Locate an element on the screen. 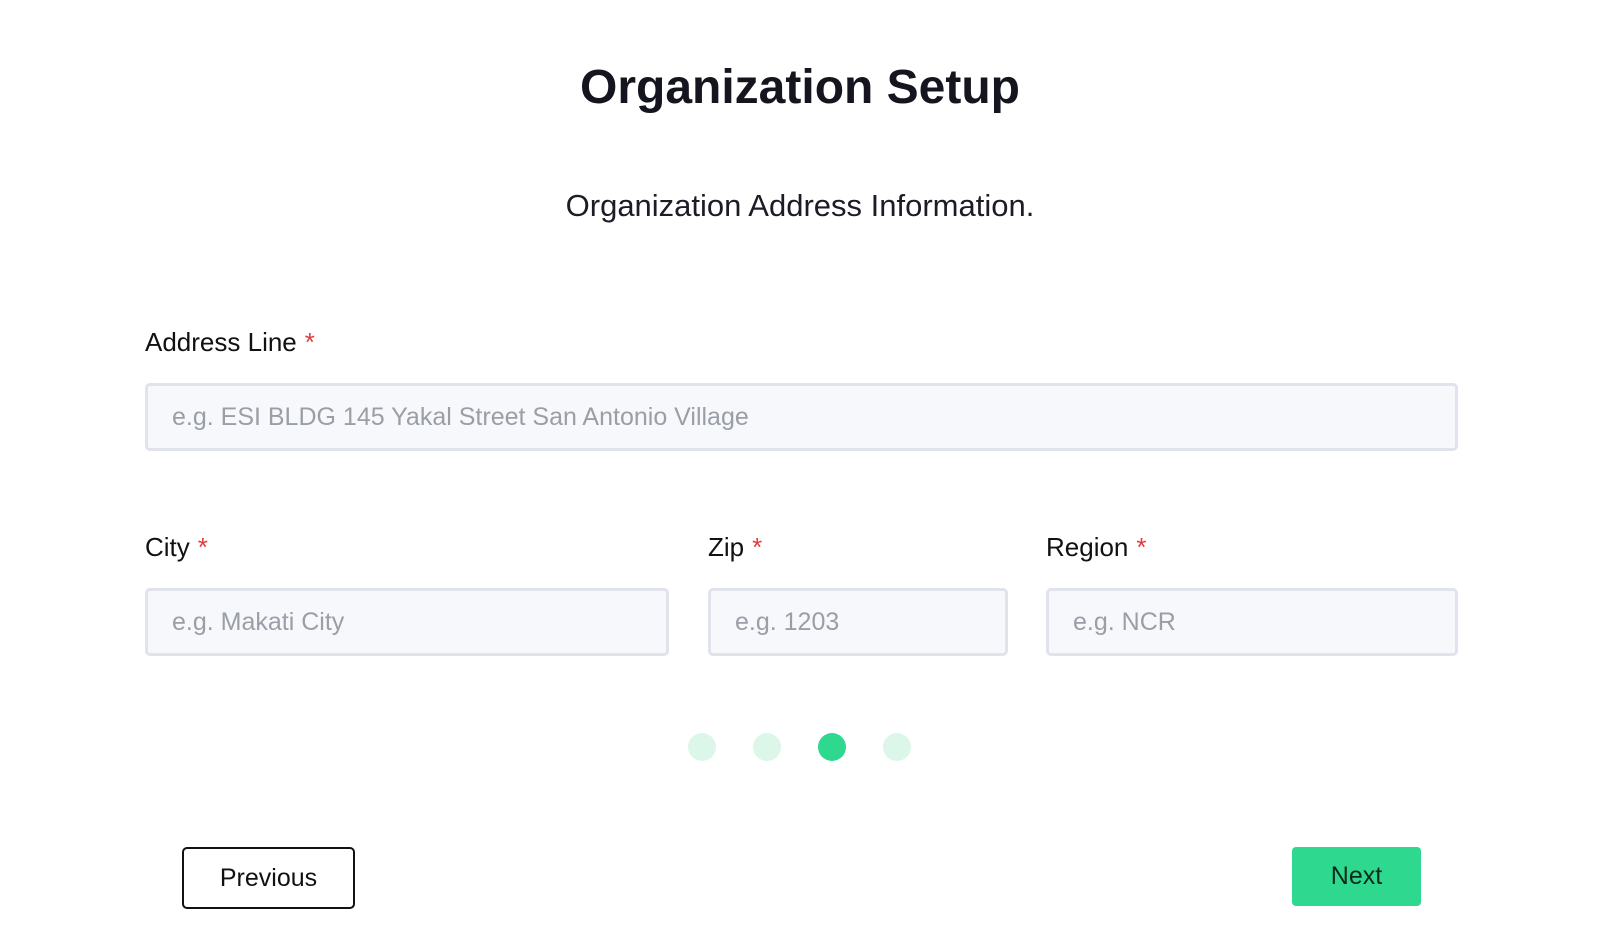 The width and height of the screenshot is (1600, 947). zip-label: Zip * is located at coordinates (858, 547).